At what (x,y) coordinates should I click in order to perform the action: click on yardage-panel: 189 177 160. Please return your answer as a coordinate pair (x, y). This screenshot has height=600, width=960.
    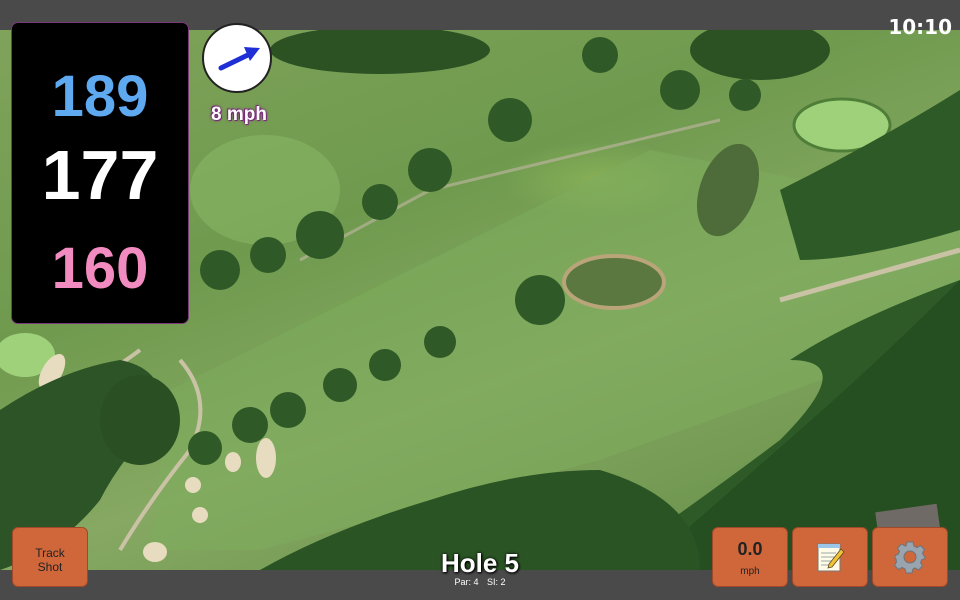
    Looking at the image, I should click on (100, 173).